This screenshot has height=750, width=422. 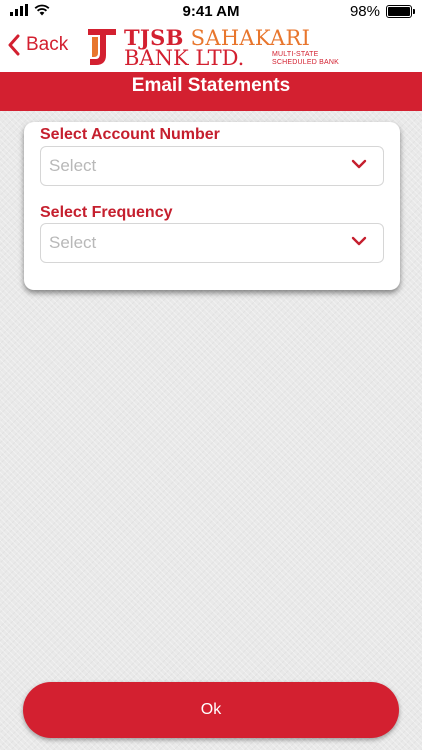 I want to click on back-button: Back, so click(x=38, y=45).